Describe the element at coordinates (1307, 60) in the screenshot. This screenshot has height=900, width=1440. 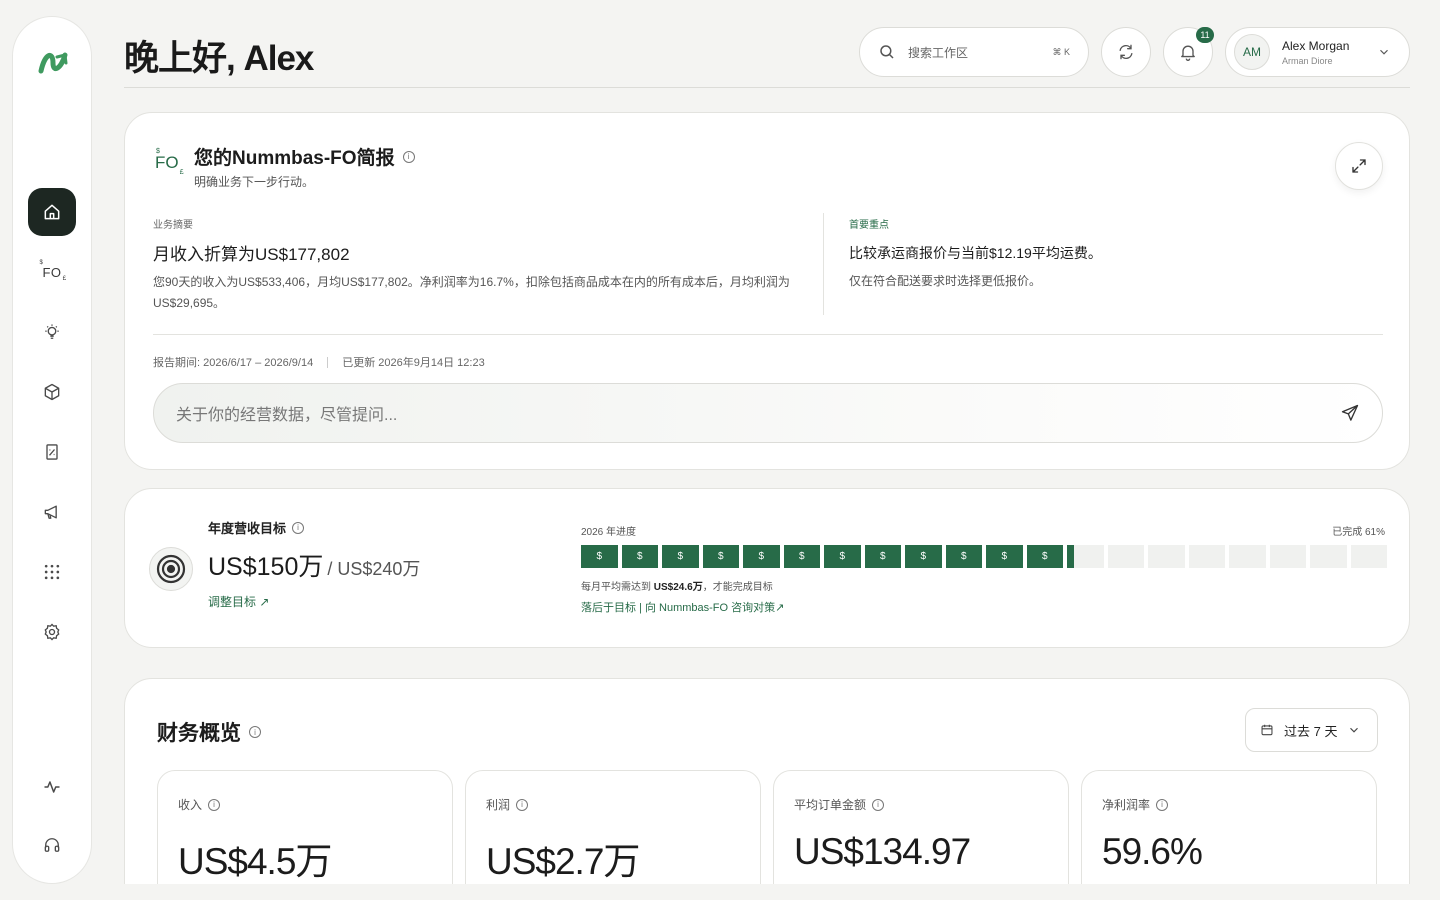
I see `user-org: Arman Diore` at that location.